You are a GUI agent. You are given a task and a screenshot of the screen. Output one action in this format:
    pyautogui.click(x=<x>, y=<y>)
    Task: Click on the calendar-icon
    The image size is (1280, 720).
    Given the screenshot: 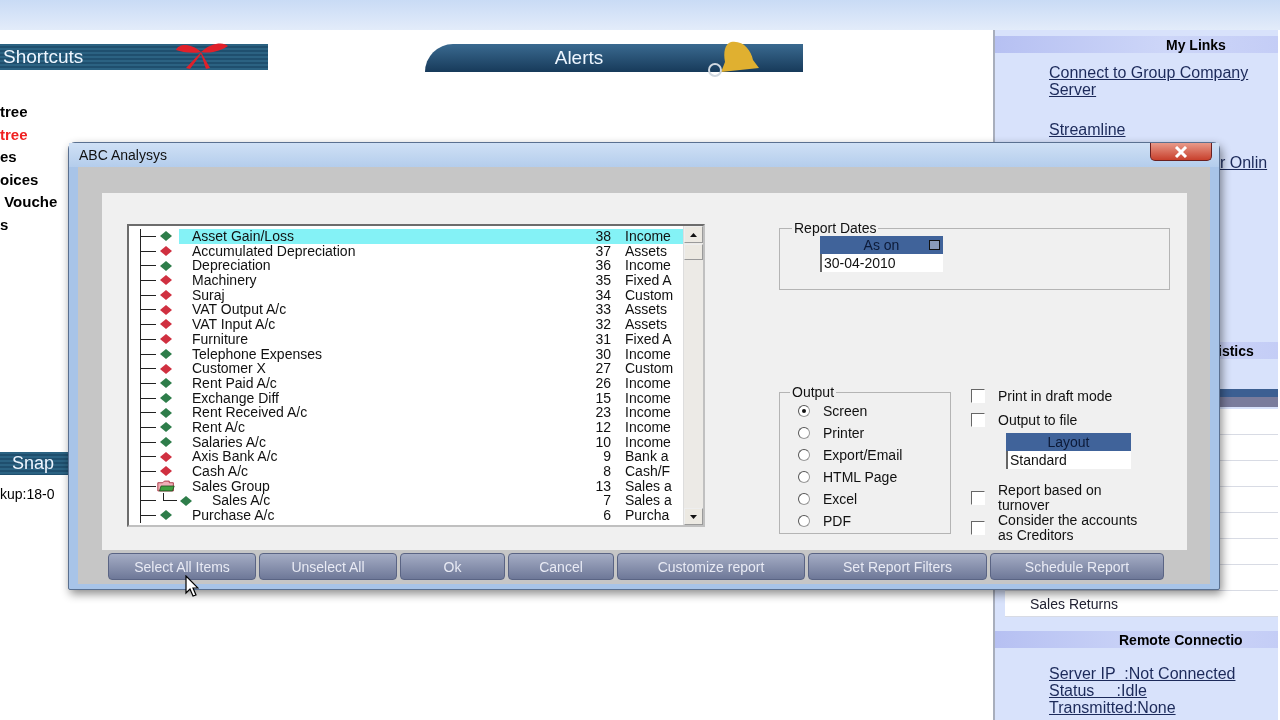 What is the action you would take?
    pyautogui.click(x=934, y=245)
    